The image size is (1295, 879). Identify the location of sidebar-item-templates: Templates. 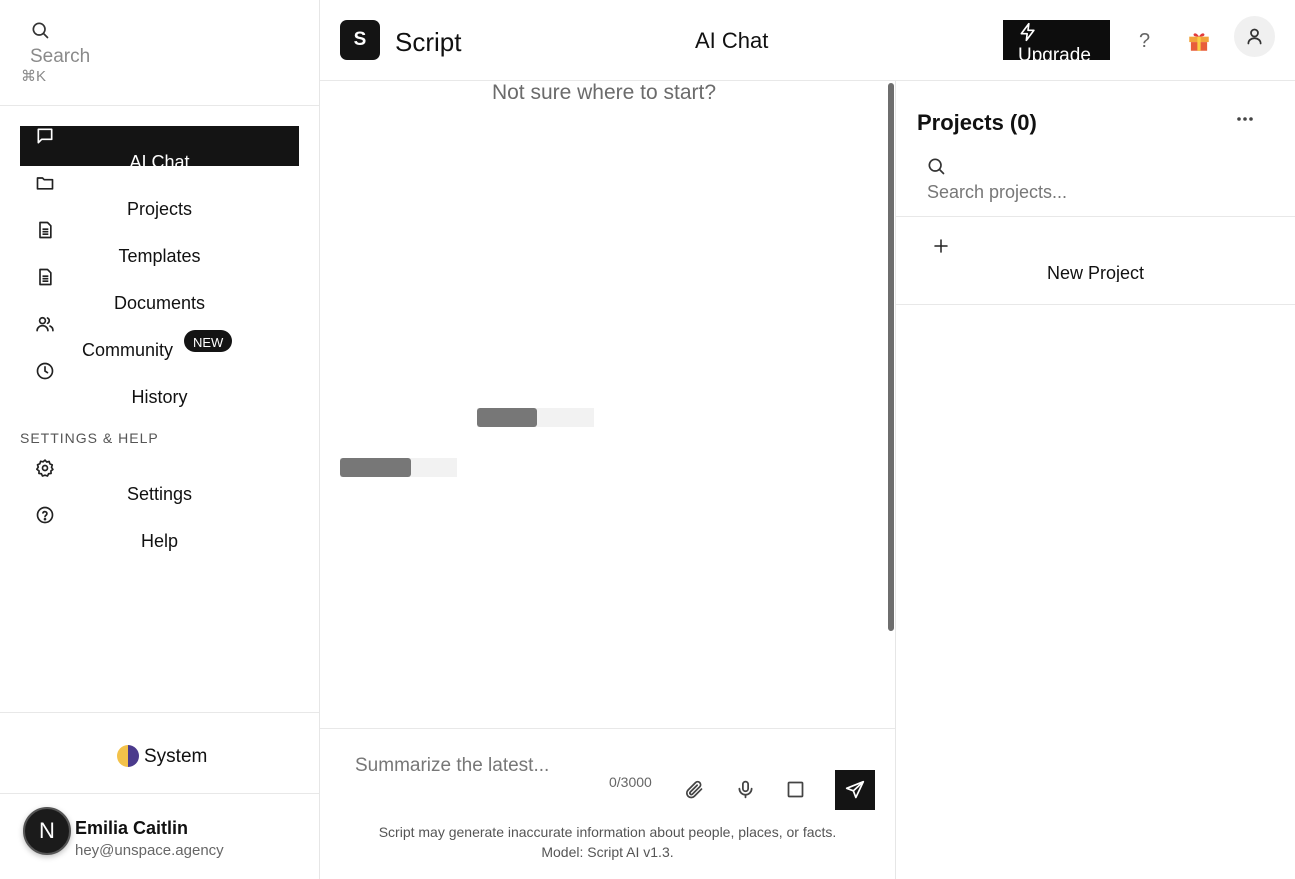
(159, 243).